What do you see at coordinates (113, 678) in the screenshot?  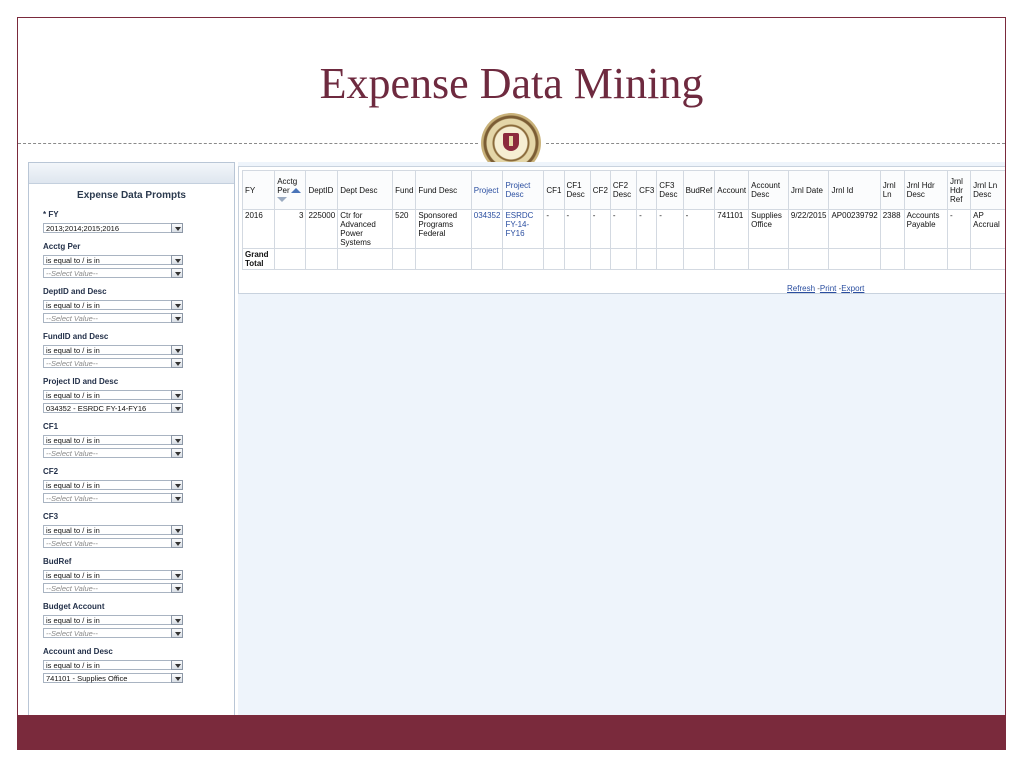 I see `value-select: 741101 - Supplies Office` at bounding box center [113, 678].